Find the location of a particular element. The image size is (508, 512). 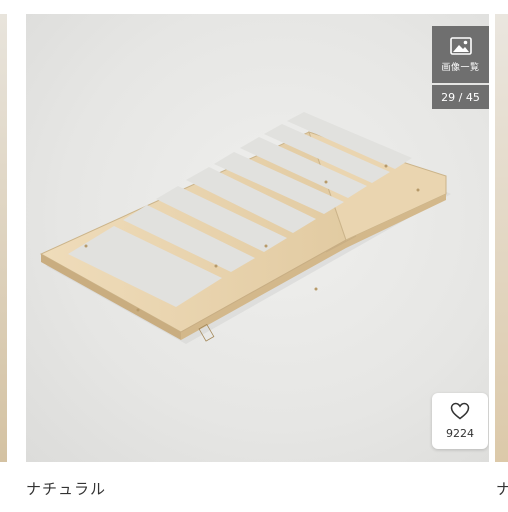

color-variant-caption: ナチュラル is located at coordinates (66, 489).